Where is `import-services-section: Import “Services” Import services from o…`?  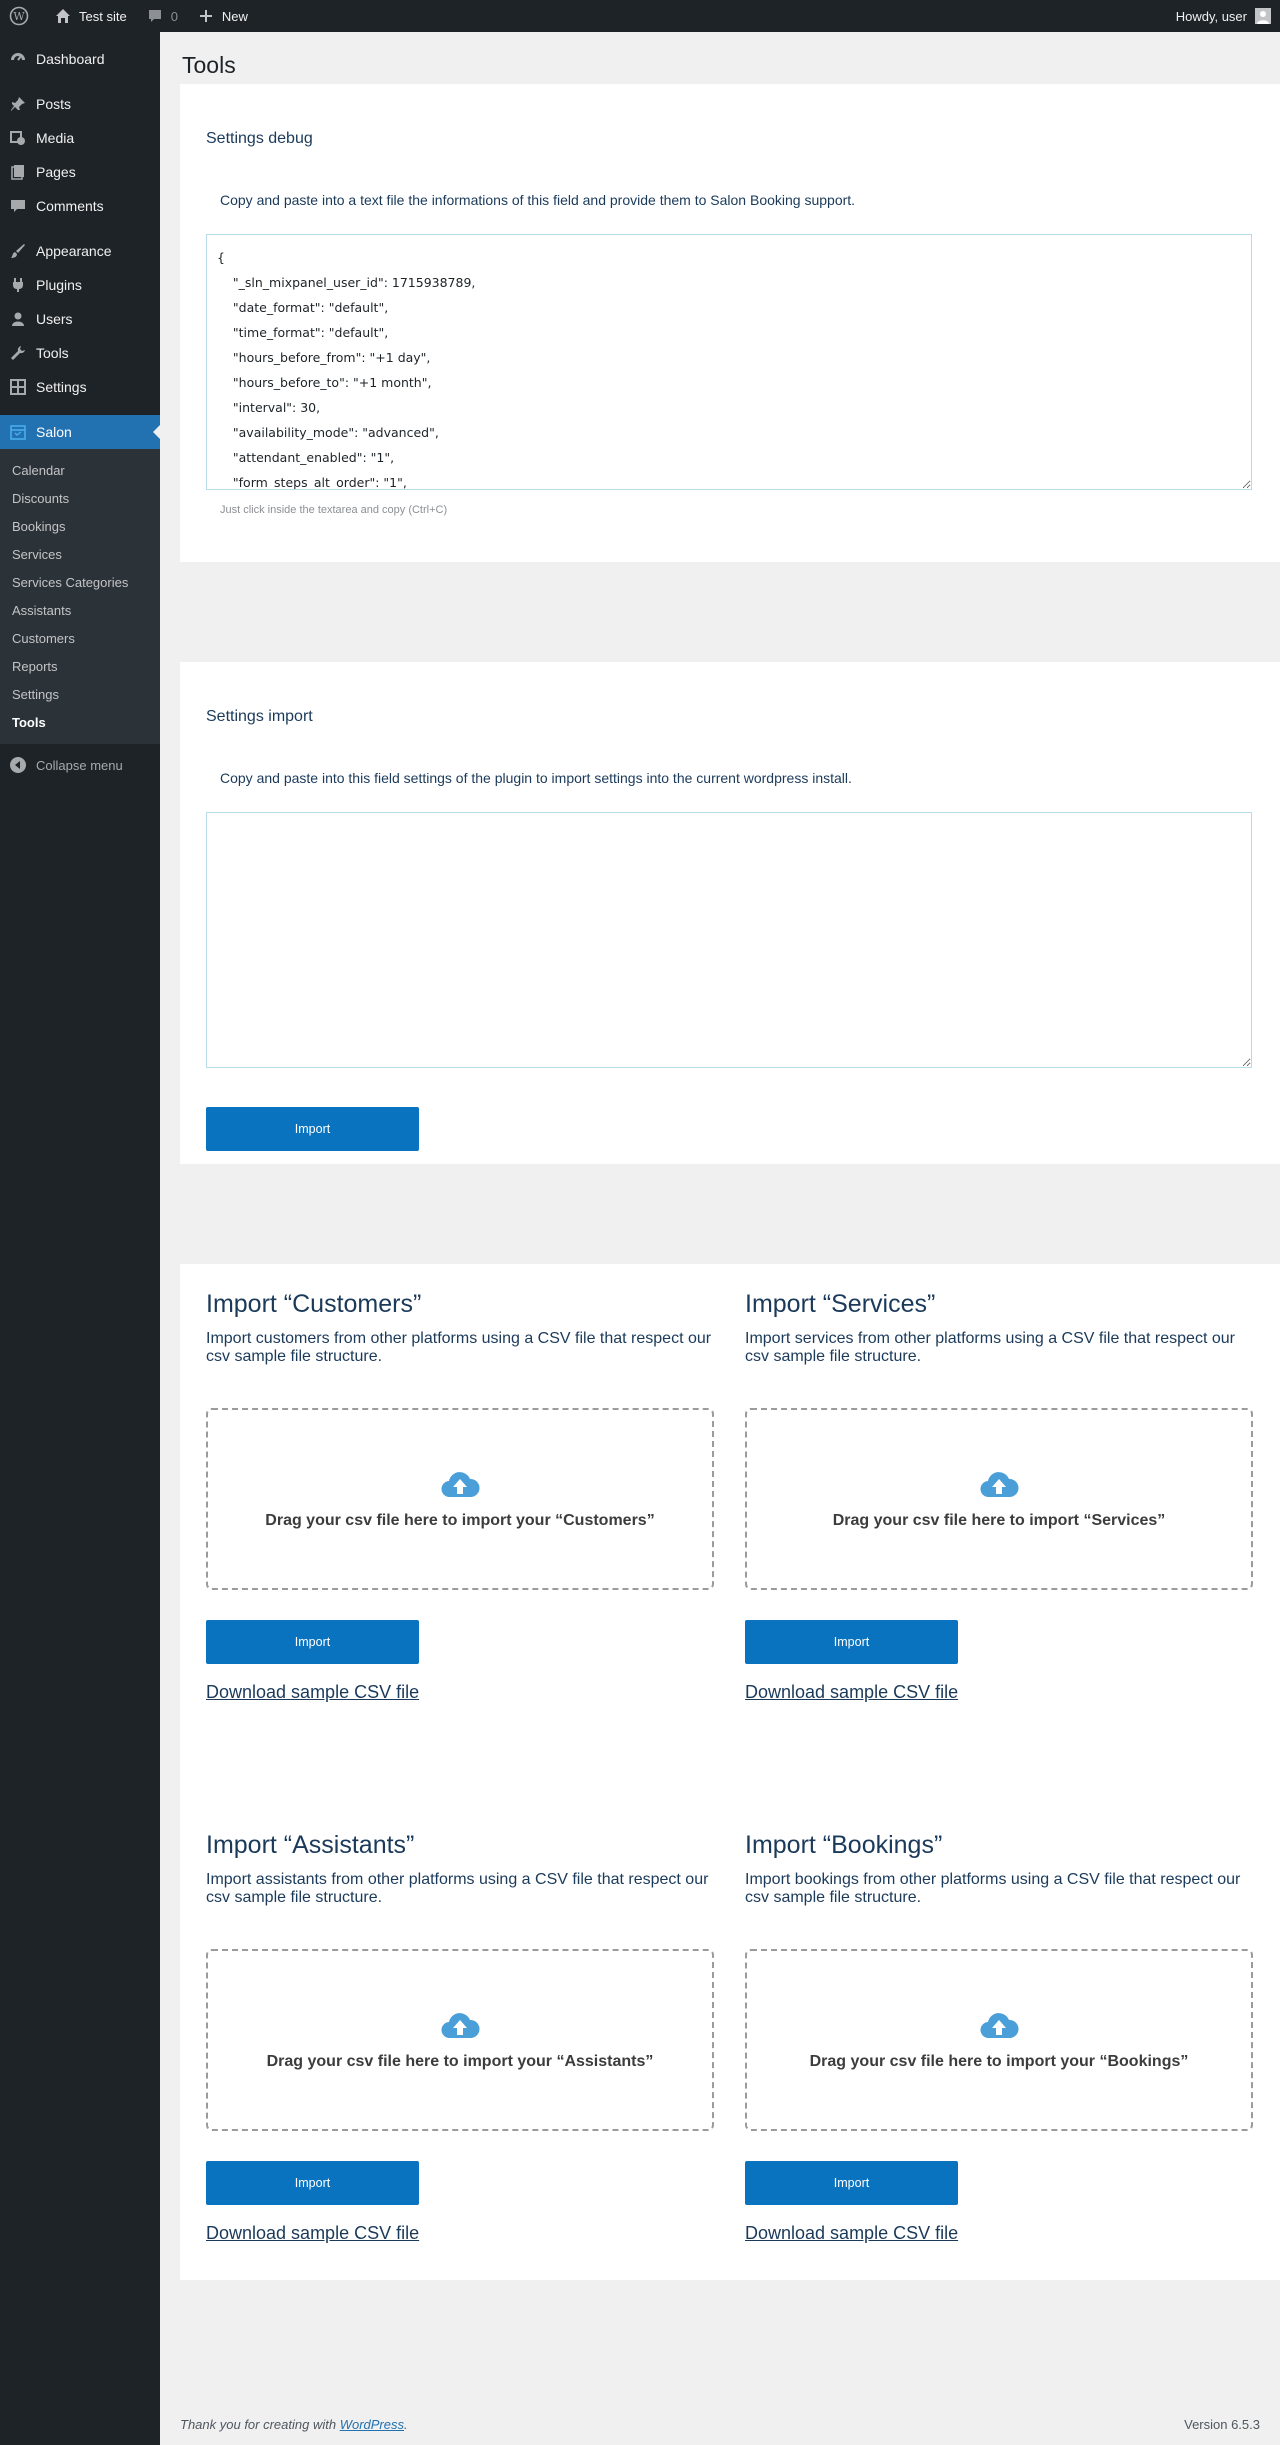 import-services-section: Import “Services” Import services from o… is located at coordinates (999, 1496).